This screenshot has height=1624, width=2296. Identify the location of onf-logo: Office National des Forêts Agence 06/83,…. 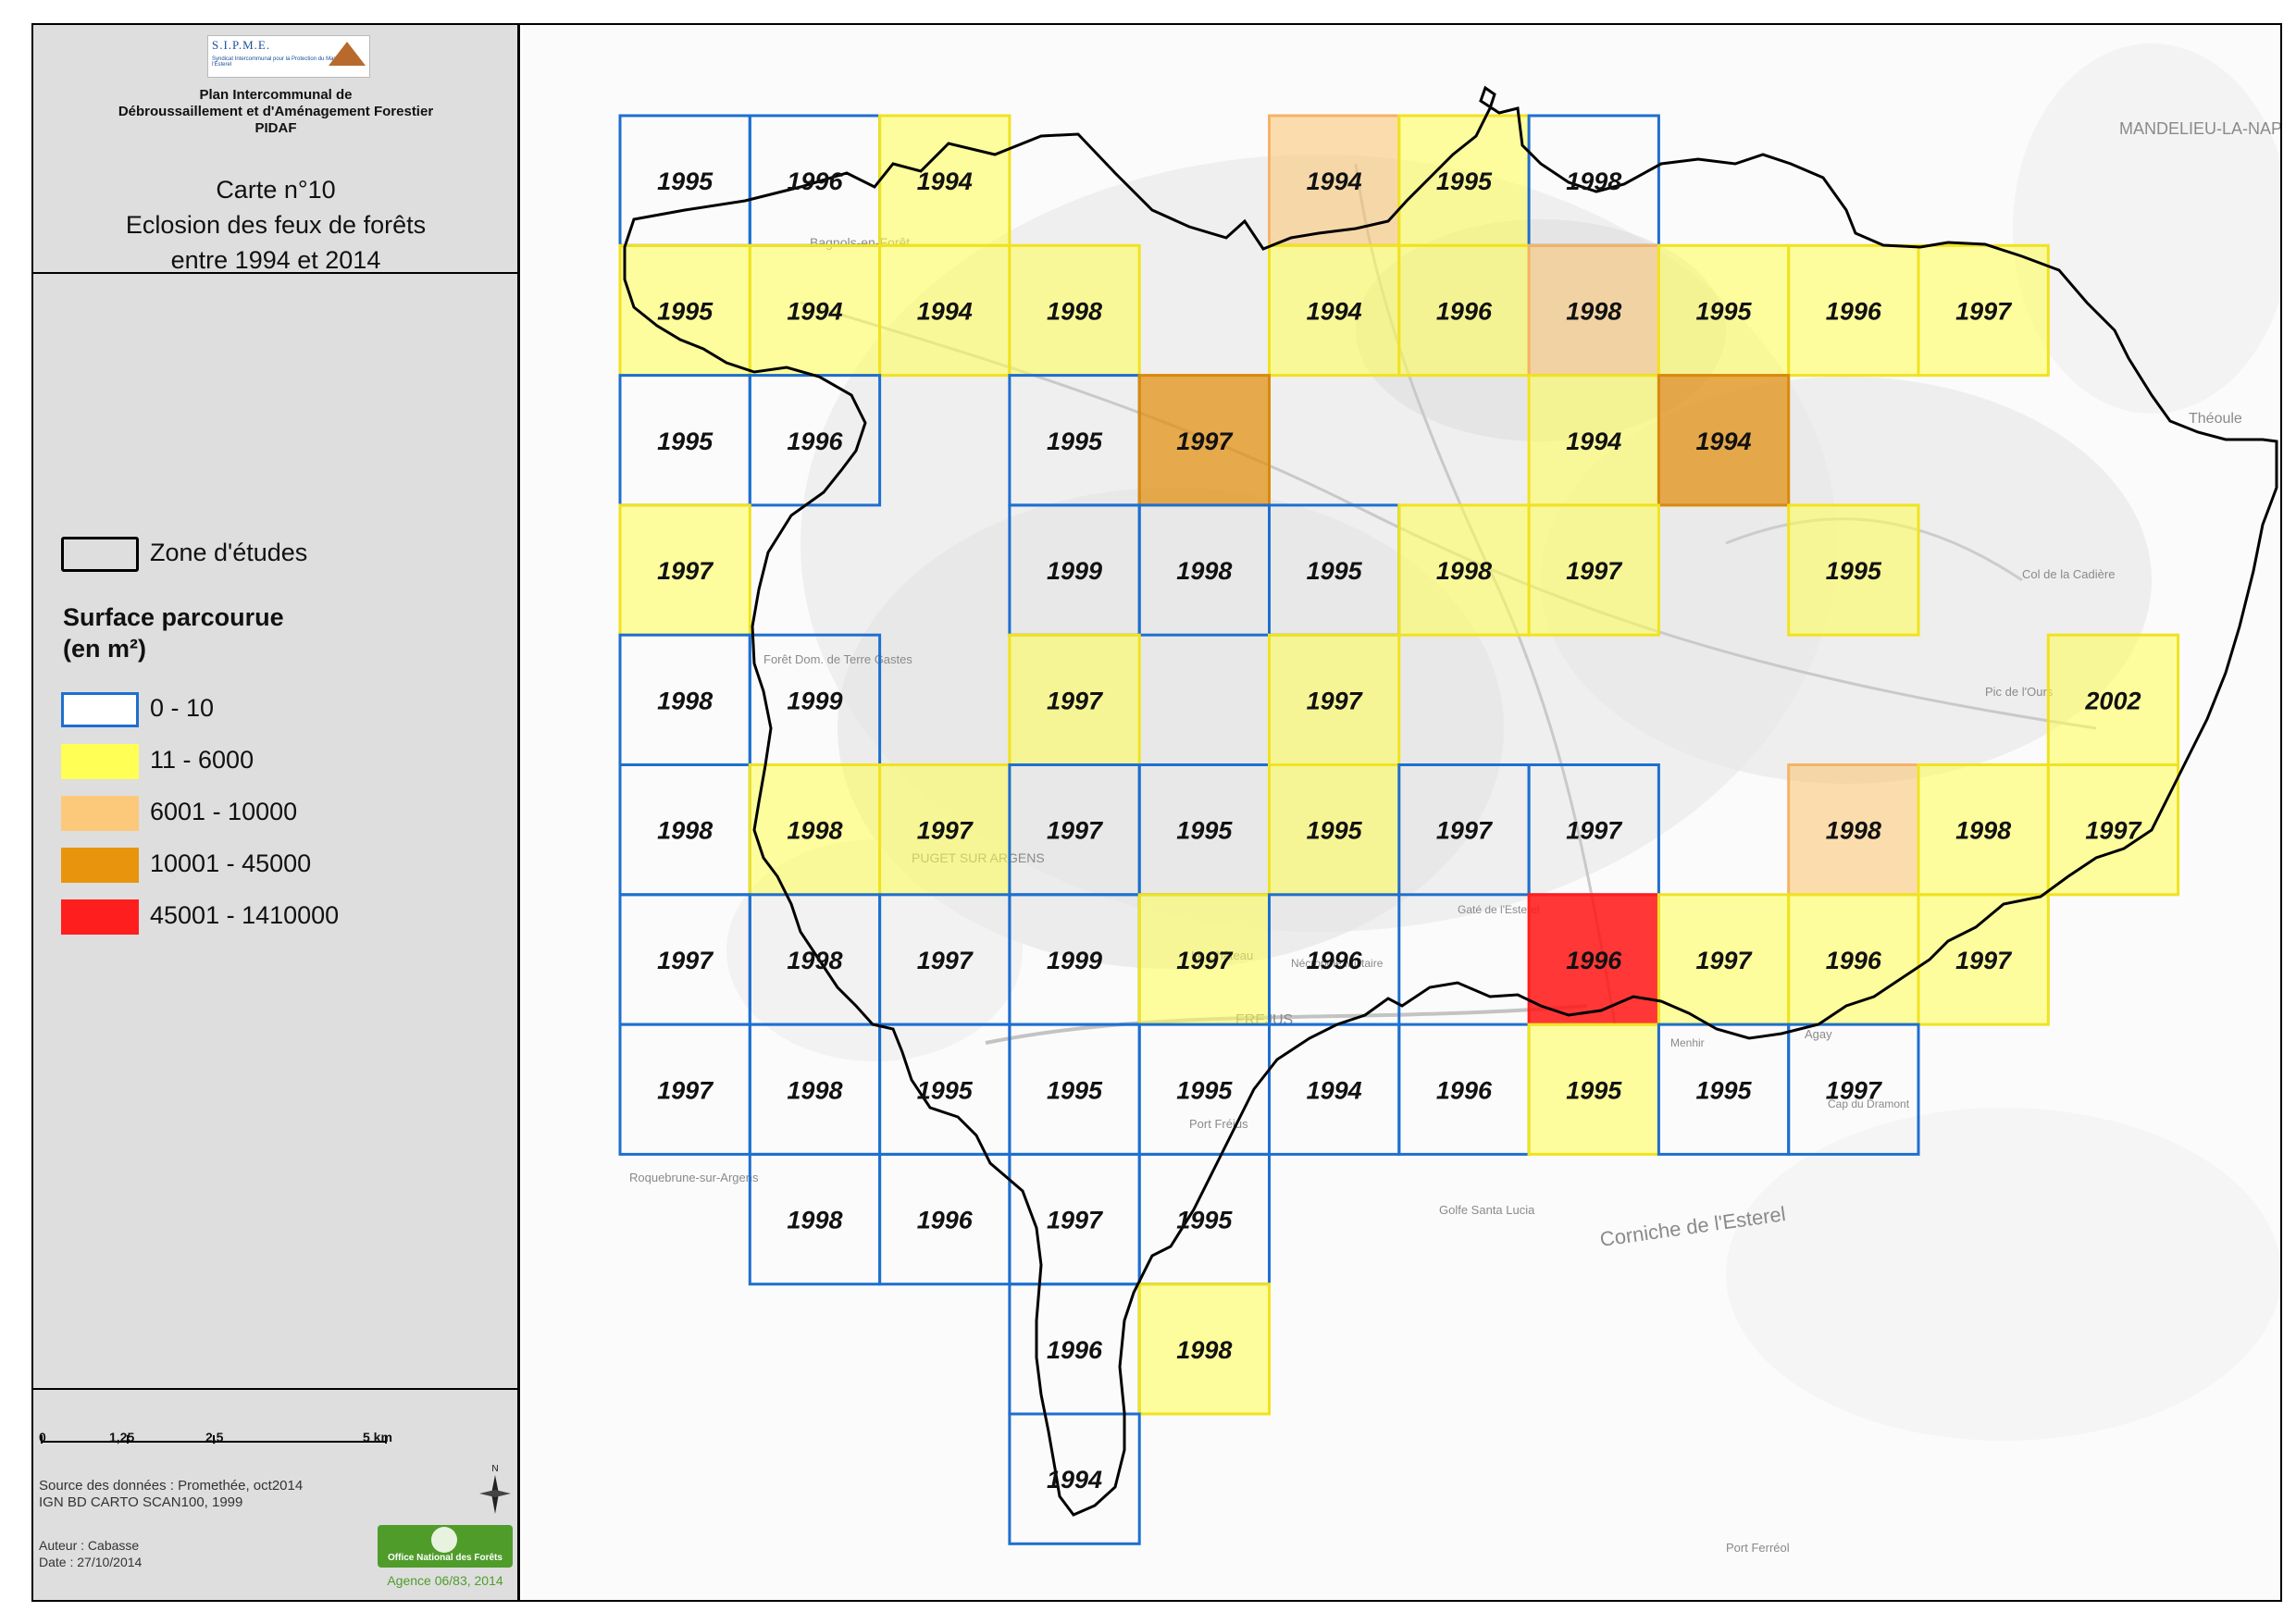
(446, 1558).